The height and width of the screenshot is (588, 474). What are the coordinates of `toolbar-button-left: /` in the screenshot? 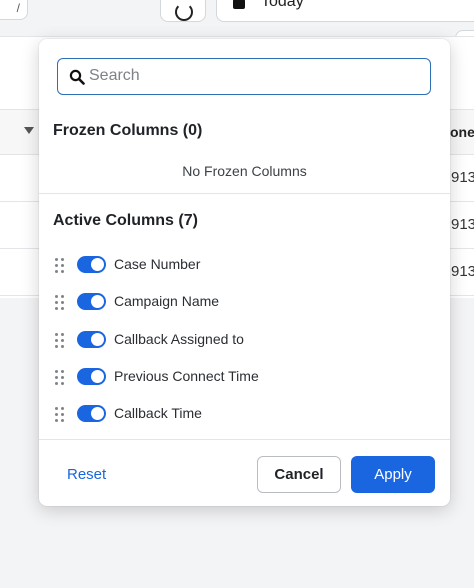 It's located at (14, 10).